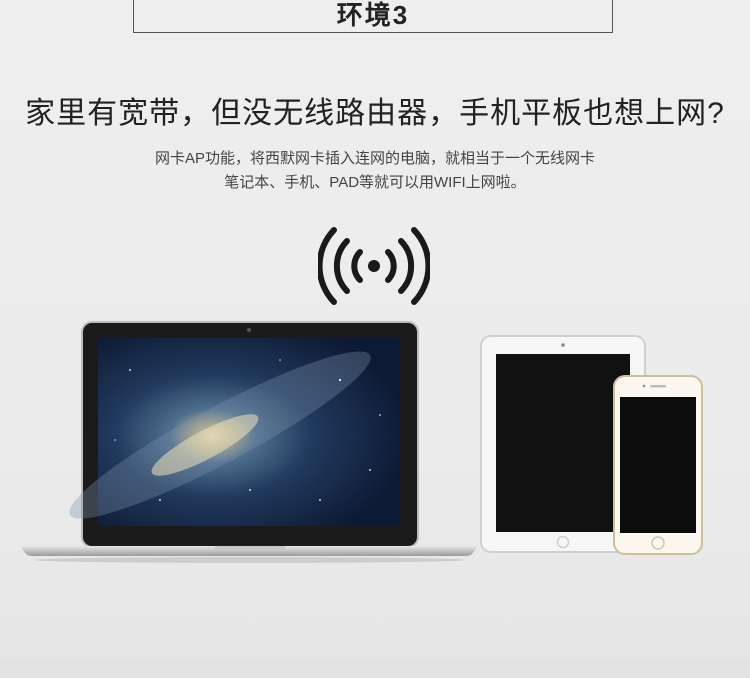 The height and width of the screenshot is (678, 750). What do you see at coordinates (658, 465) in the screenshot?
I see `smartphone-illustration` at bounding box center [658, 465].